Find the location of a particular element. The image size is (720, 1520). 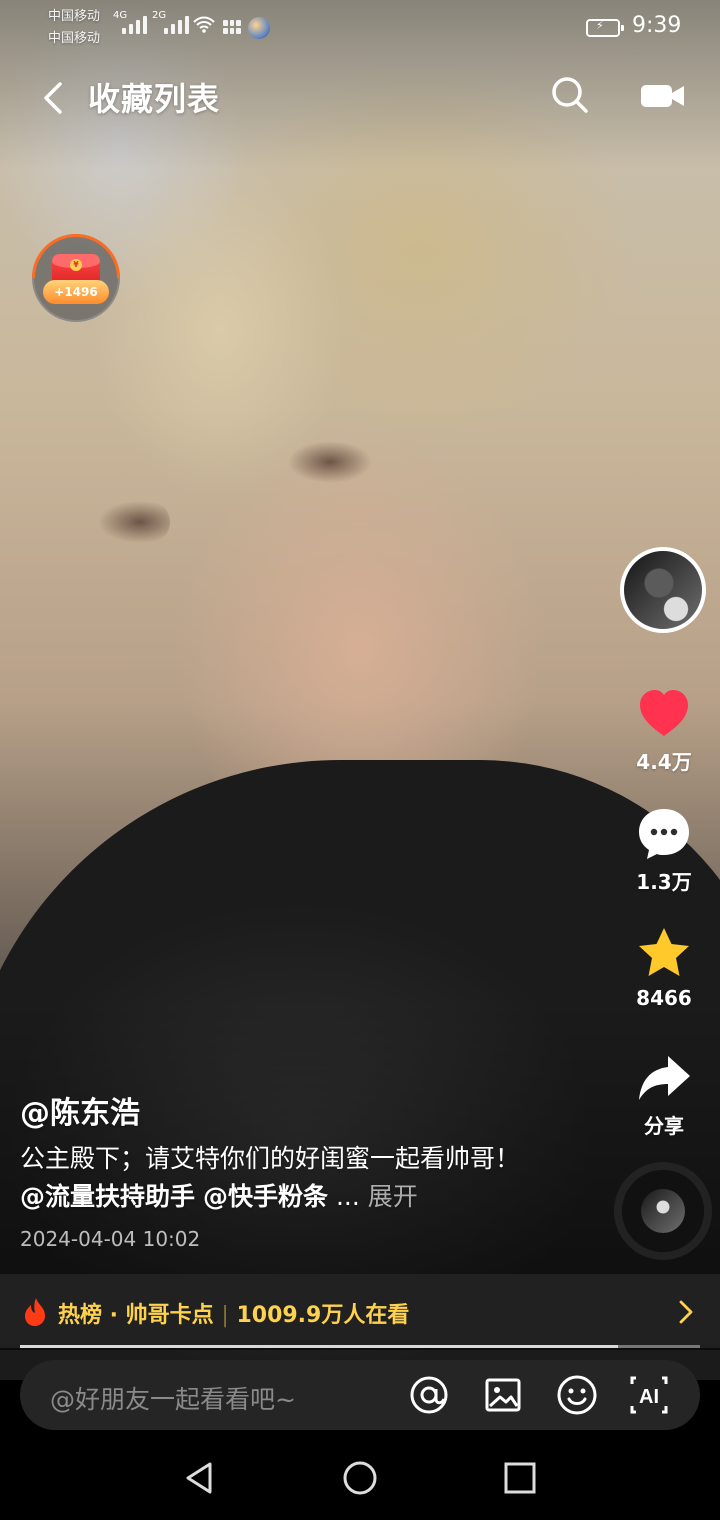

recent-apps-icon is located at coordinates (520, 1478).